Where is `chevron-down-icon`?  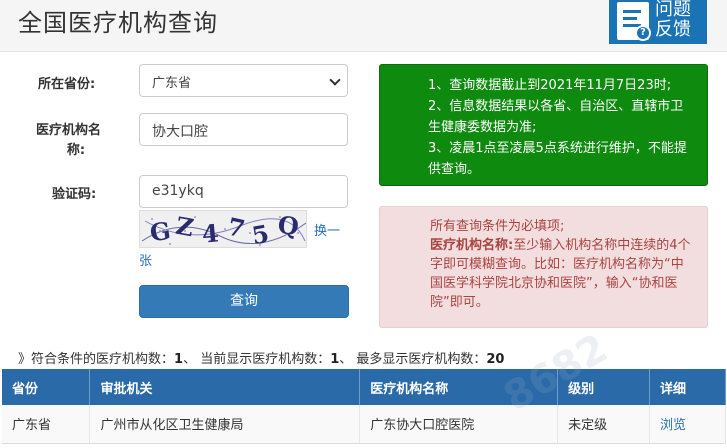 chevron-down-icon is located at coordinates (335, 80).